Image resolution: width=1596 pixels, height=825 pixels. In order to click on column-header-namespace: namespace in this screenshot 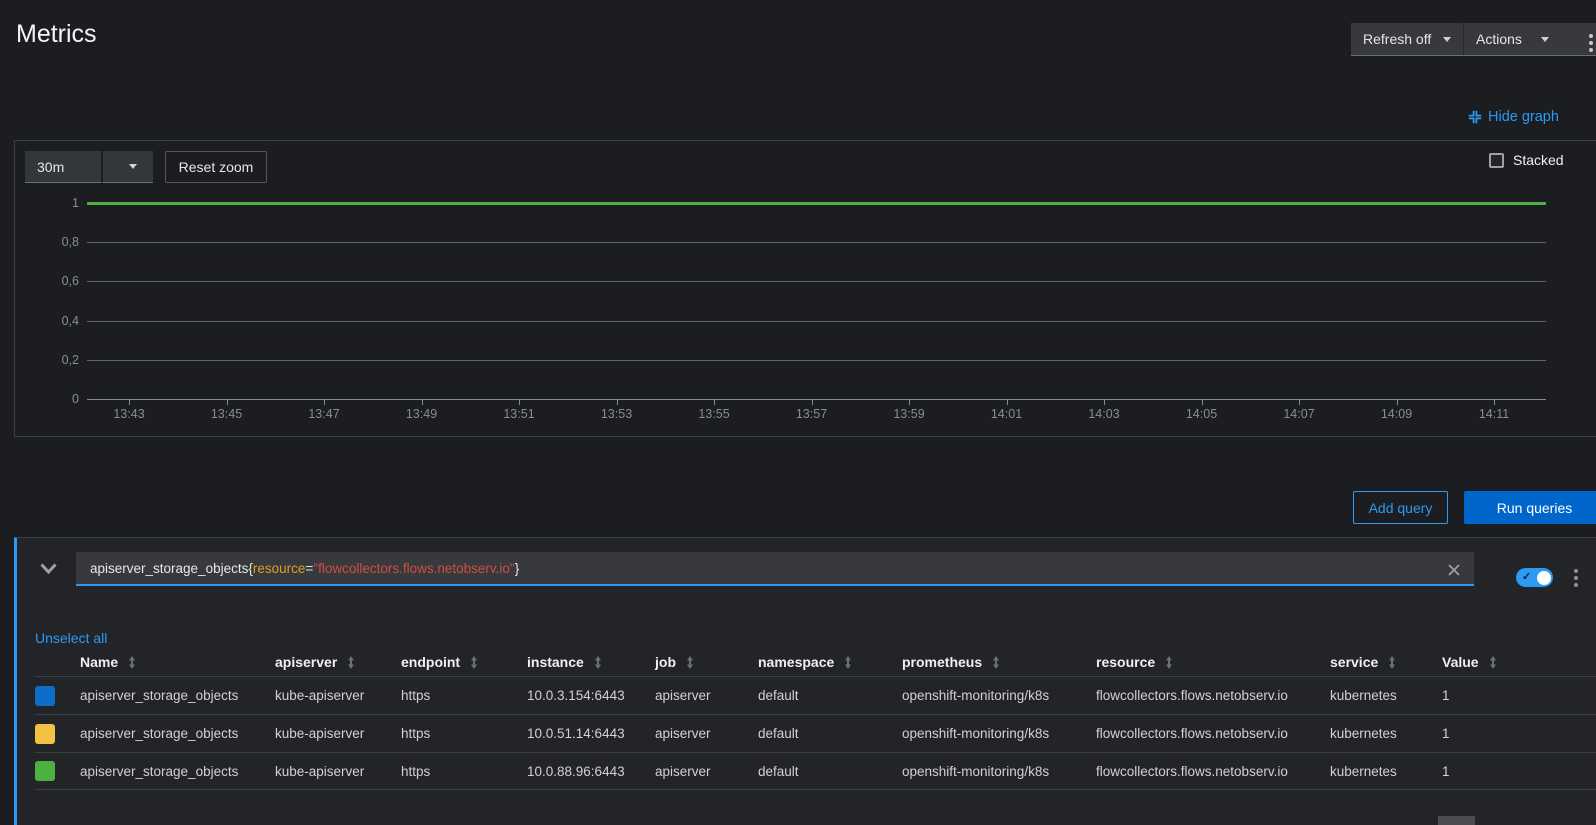, I will do `click(830, 662)`.